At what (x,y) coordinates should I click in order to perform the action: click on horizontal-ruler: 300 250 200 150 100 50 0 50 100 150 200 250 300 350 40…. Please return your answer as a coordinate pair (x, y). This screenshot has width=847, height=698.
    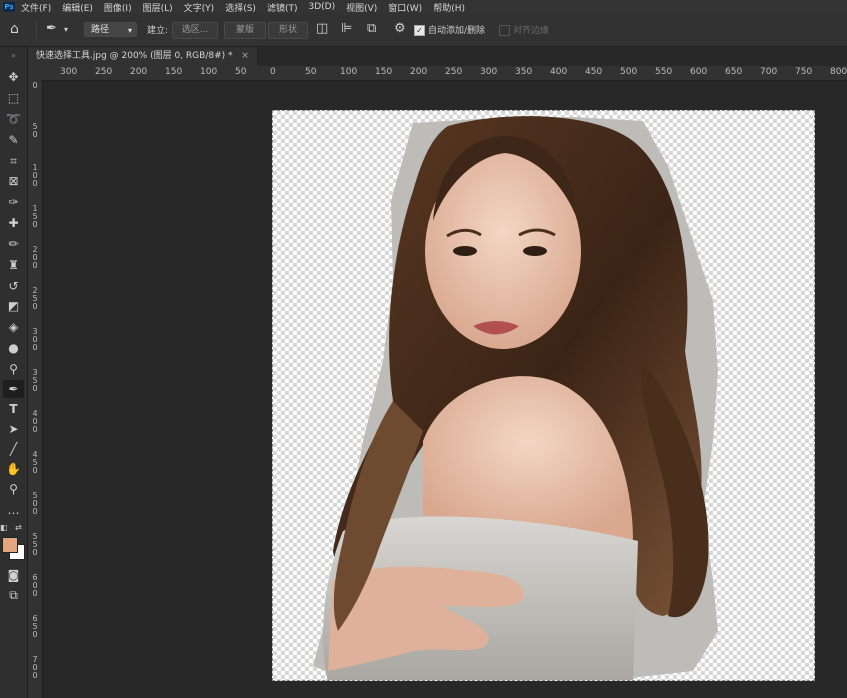
    Looking at the image, I should click on (437, 73).